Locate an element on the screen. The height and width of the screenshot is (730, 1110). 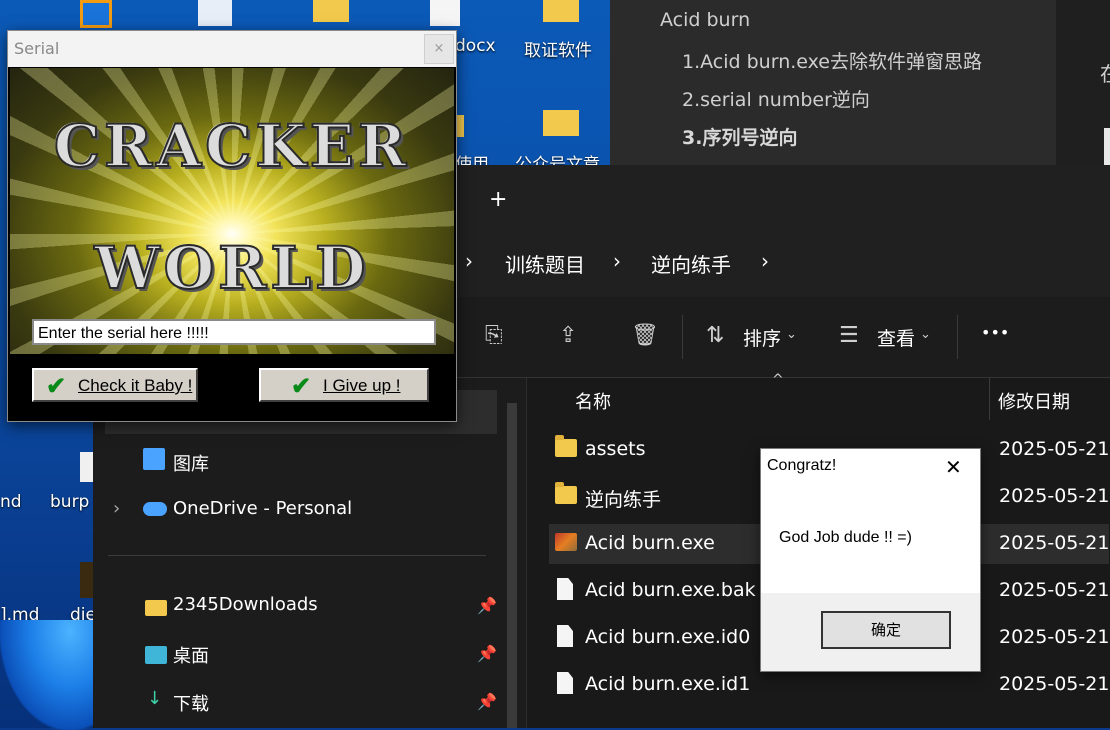
give-up-button: ✔ I Give up ! is located at coordinates (344, 385).